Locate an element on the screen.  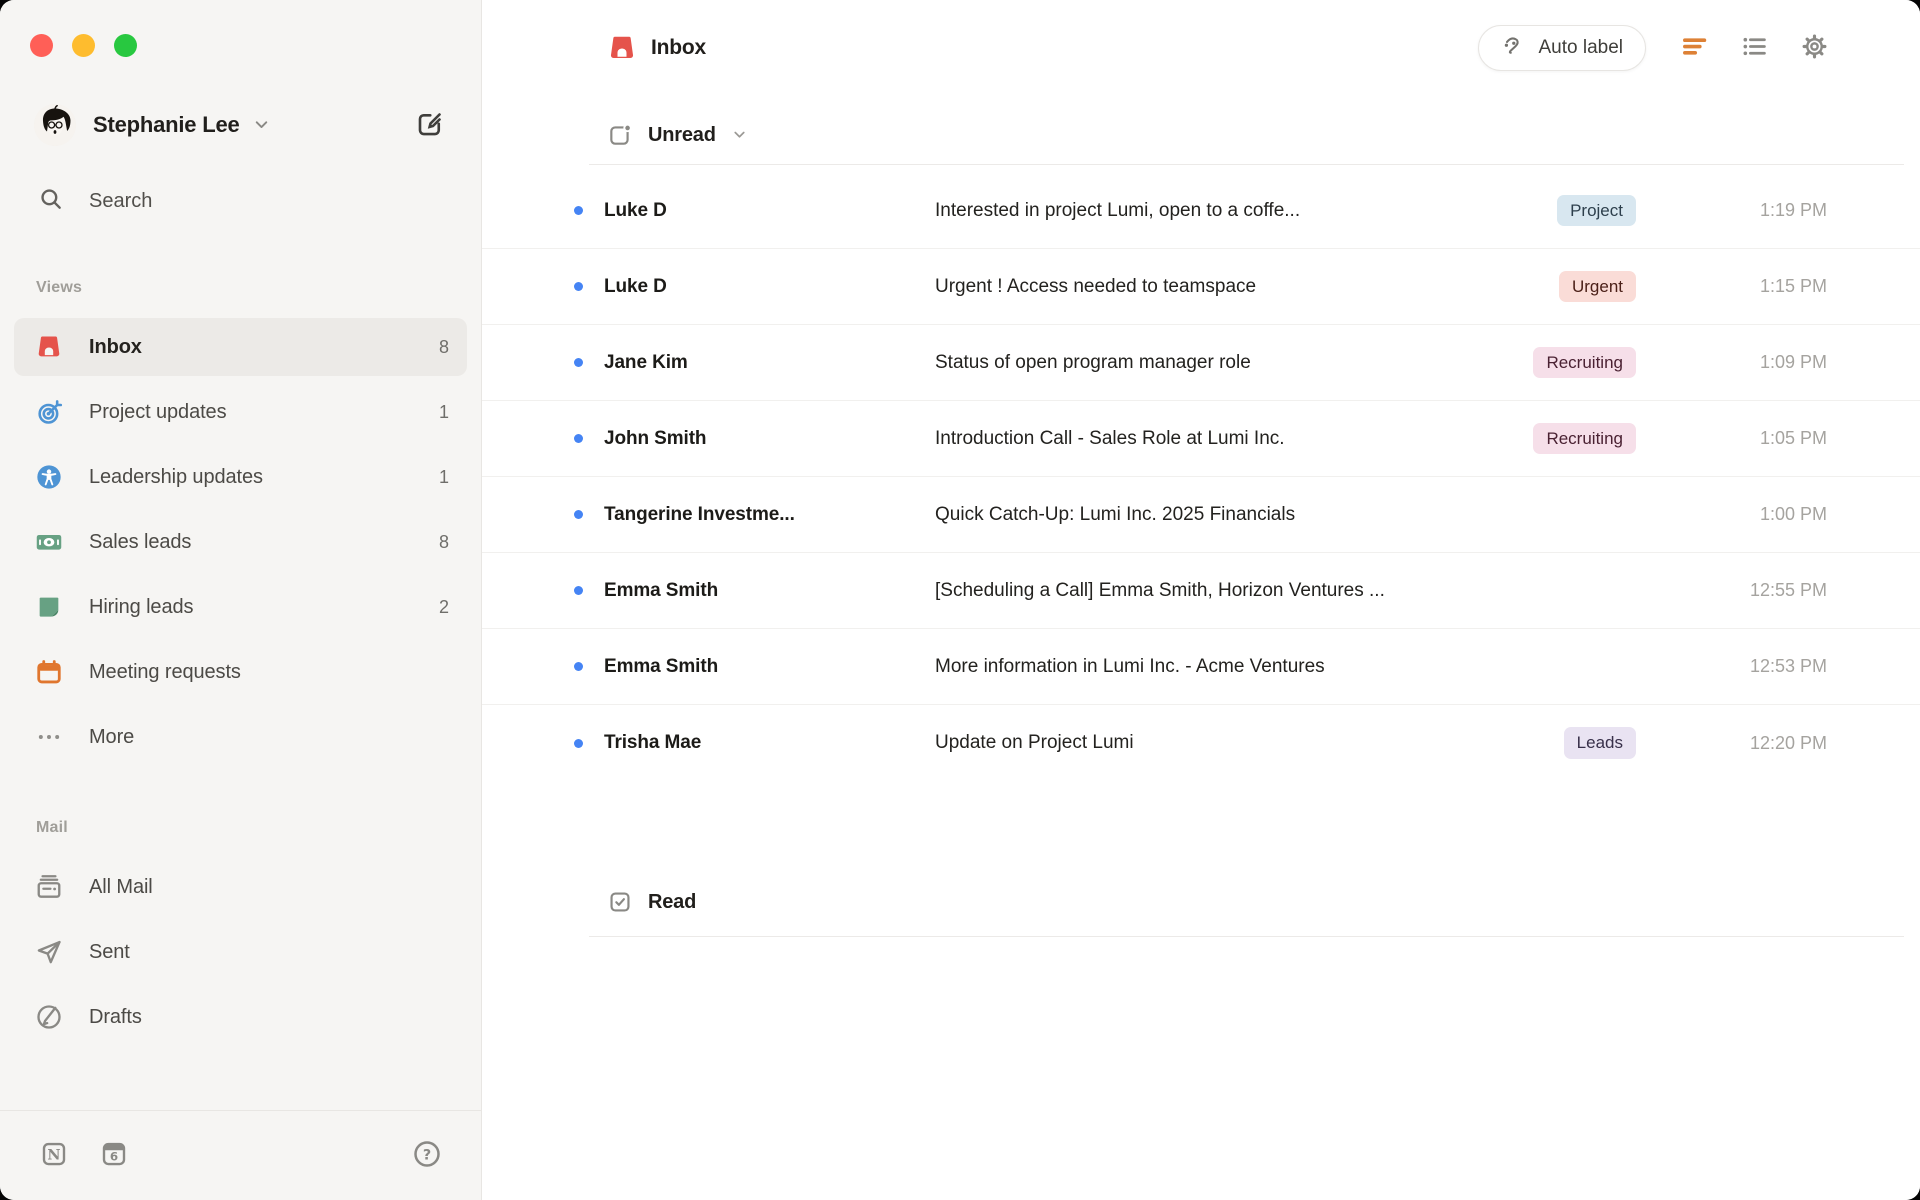
calendar-orange-icon is located at coordinates (49, 672).